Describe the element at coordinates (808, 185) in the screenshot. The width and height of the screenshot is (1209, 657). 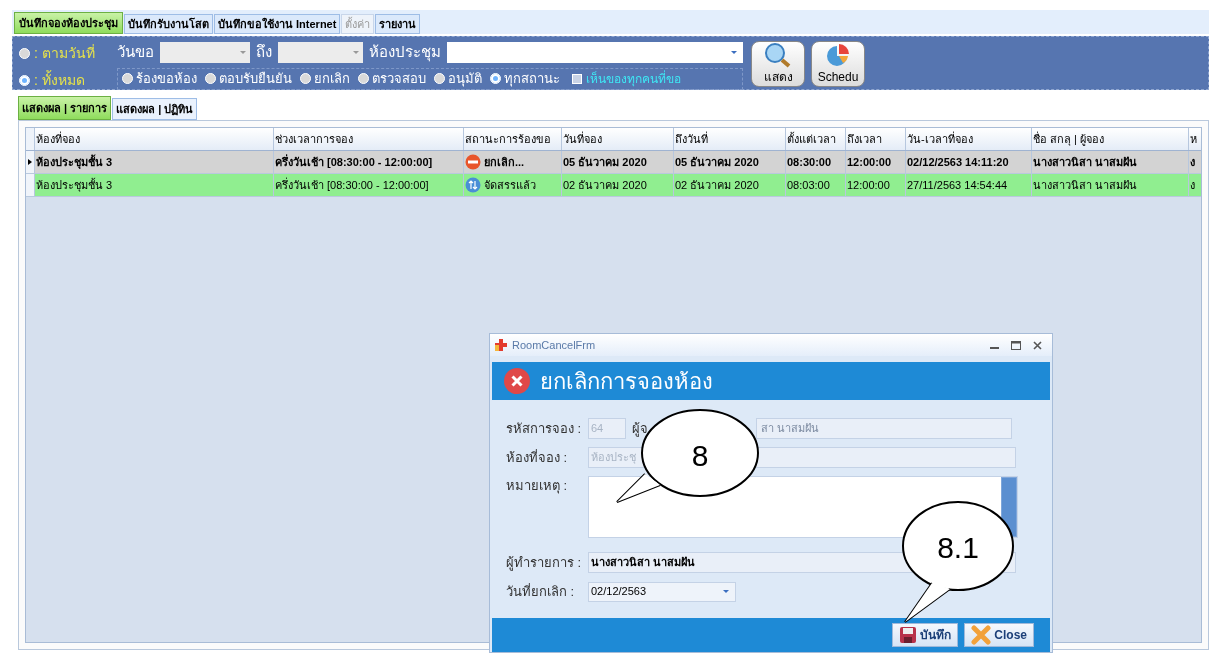
I see `table-cell-text: 08:03:00` at that location.